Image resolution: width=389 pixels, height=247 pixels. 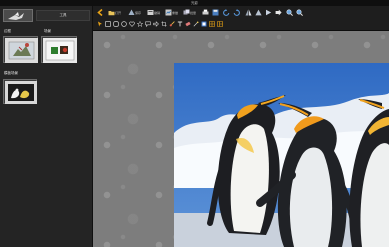 I want to click on redo-icon, so click(x=168, y=12).